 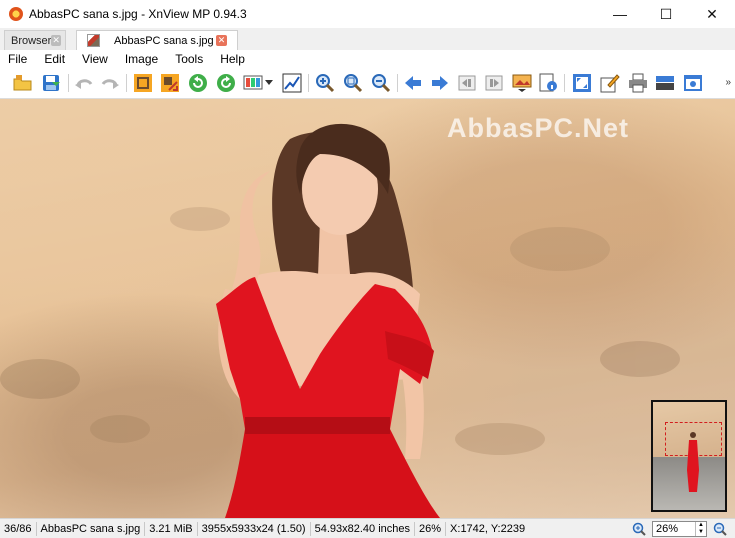 What do you see at coordinates (431, 529) in the screenshot?
I see `status-zoom: 26%` at bounding box center [431, 529].